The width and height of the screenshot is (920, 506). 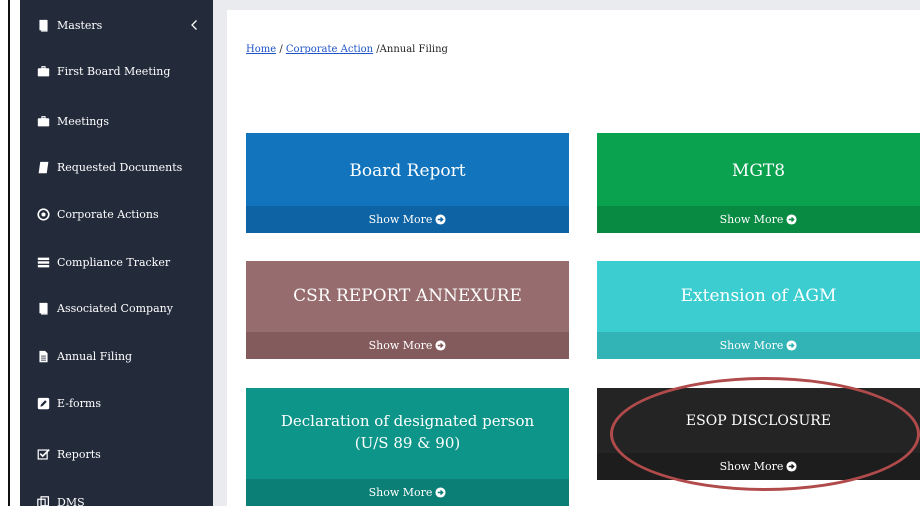 I want to click on list-icon, so click(x=43, y=262).